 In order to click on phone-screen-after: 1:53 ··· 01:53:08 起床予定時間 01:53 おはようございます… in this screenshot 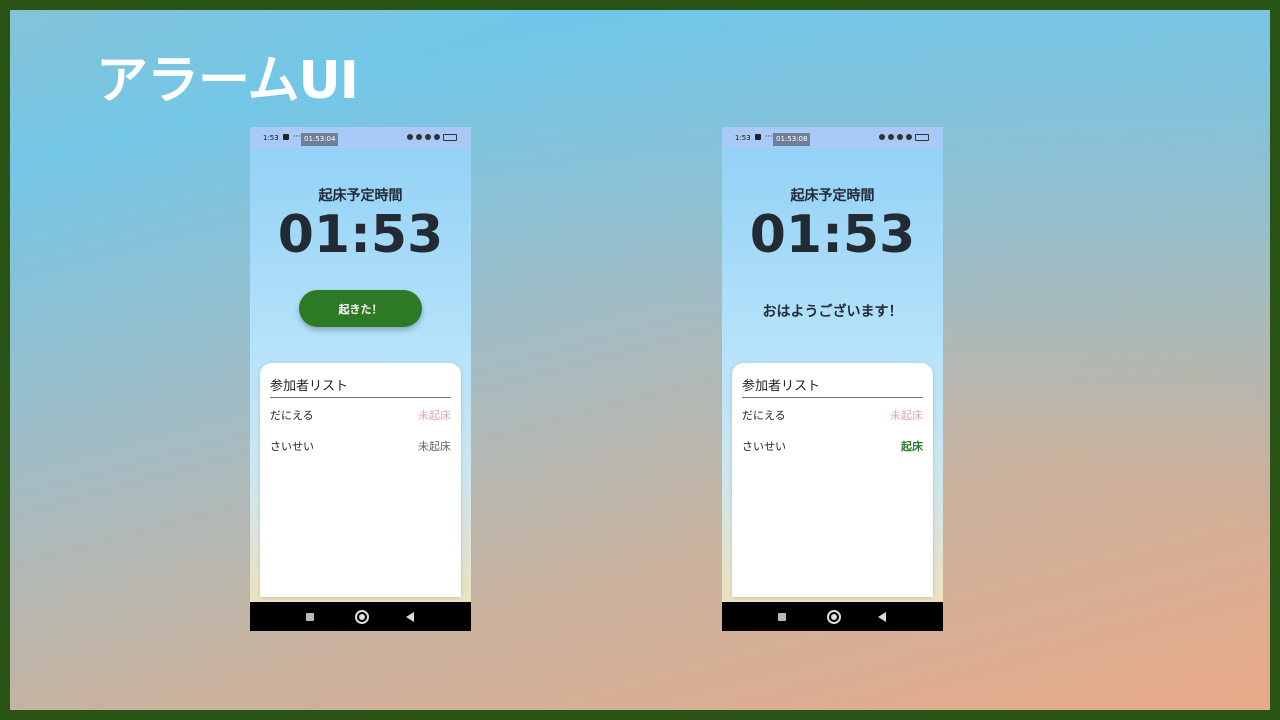, I will do `click(832, 379)`.